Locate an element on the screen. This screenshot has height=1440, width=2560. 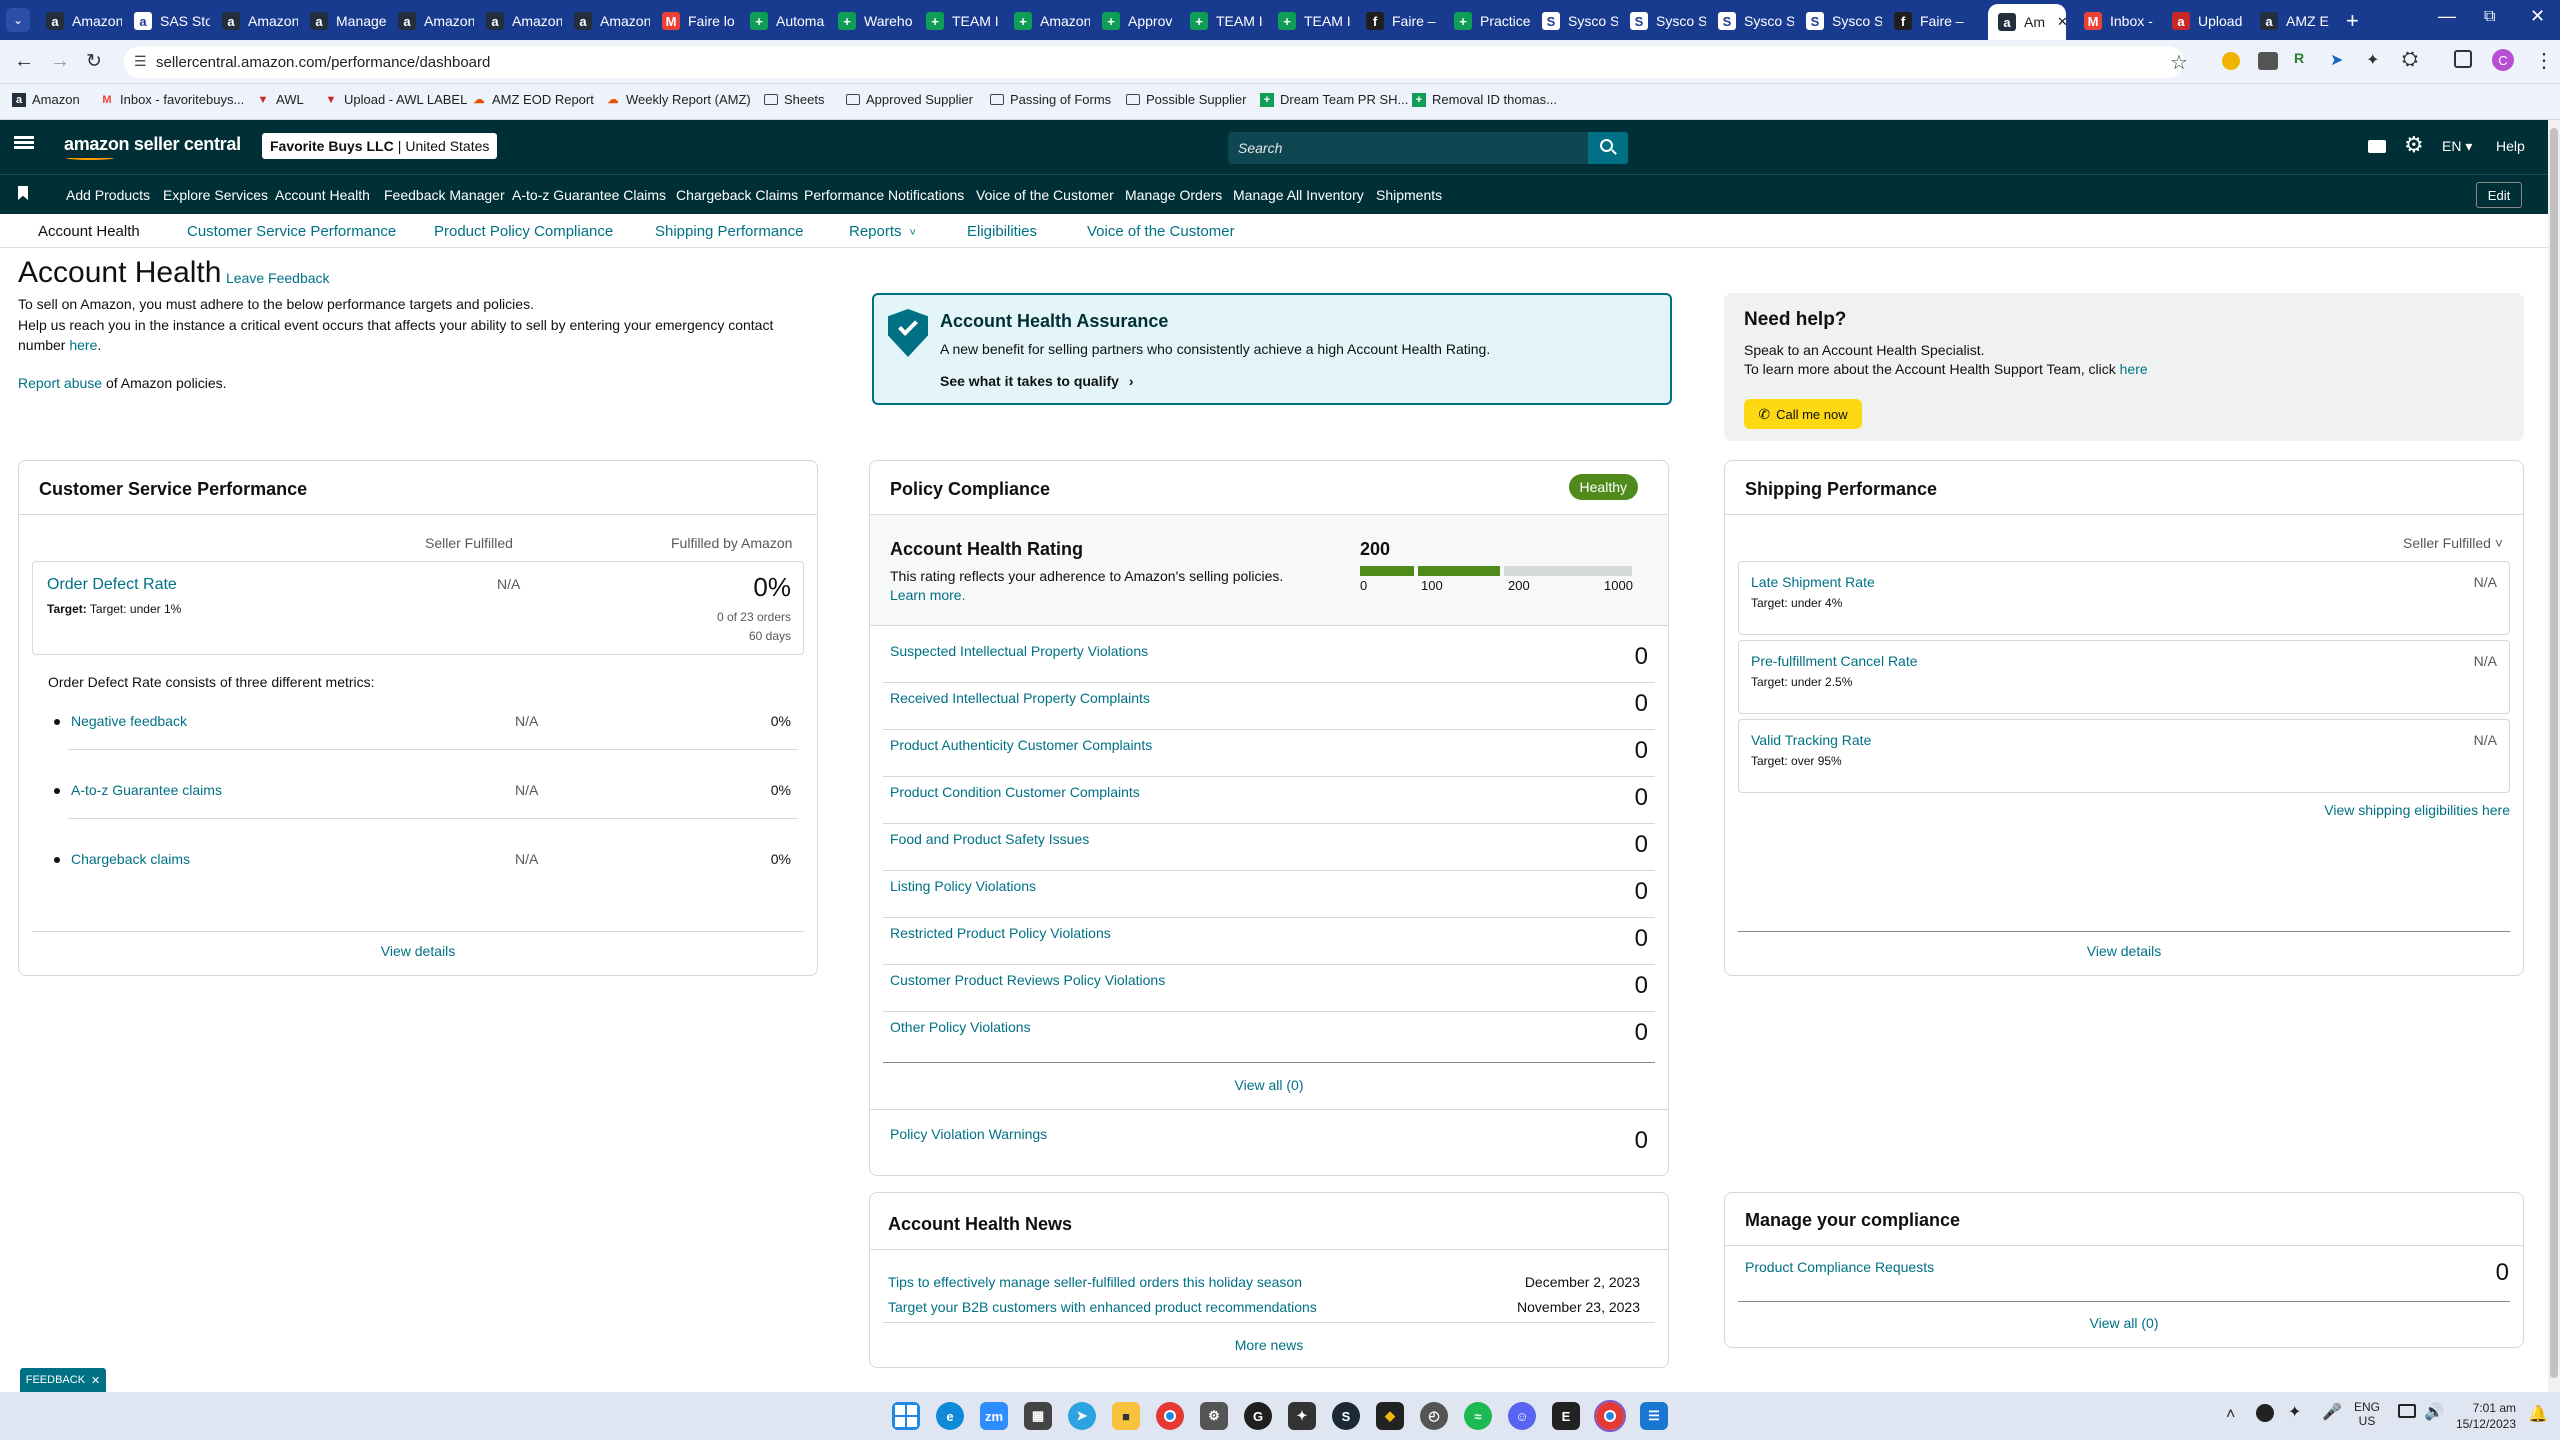
zoom-icon: zm is located at coordinates (994, 1416).